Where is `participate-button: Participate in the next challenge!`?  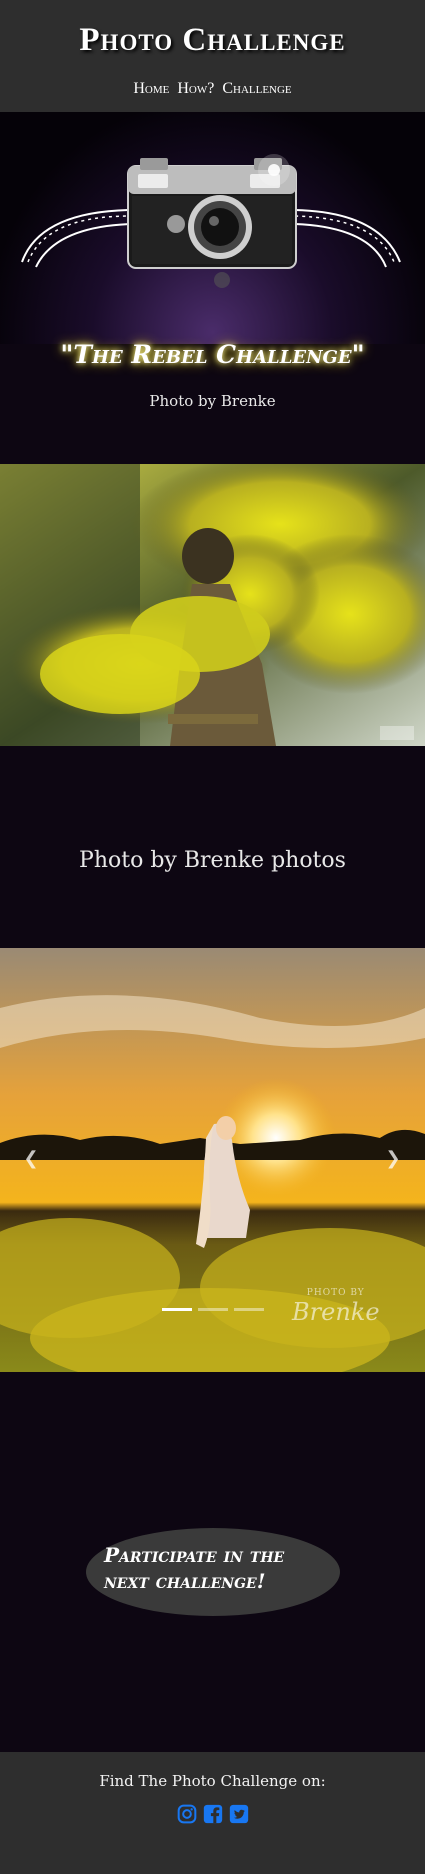 participate-button: Participate in the next challenge! is located at coordinates (213, 1572).